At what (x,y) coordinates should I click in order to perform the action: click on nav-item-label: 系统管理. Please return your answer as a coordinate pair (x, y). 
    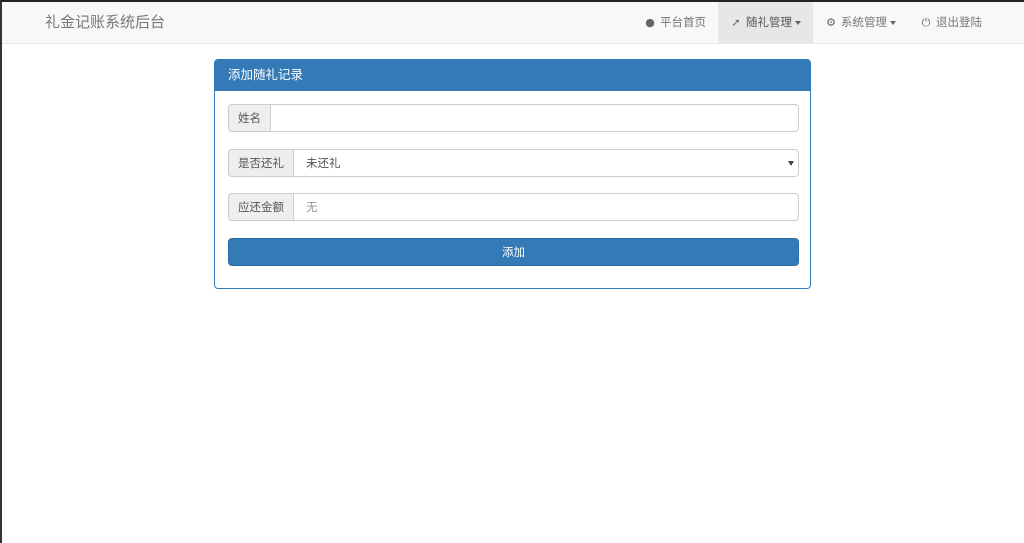
    Looking at the image, I should click on (864, 22).